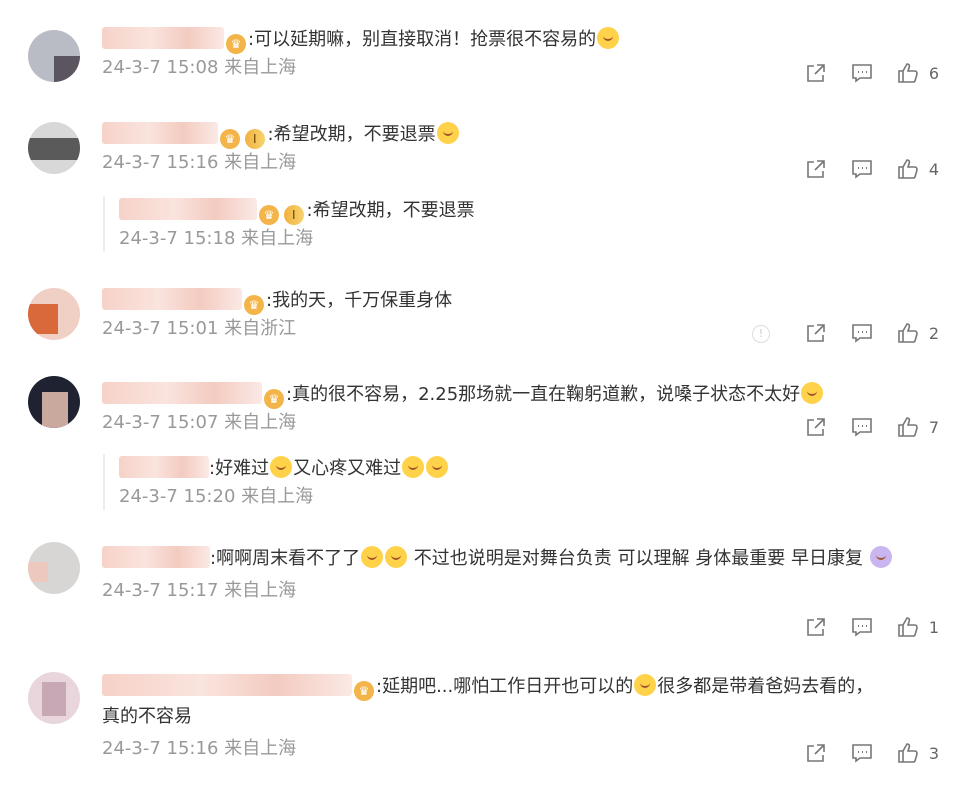  Describe the element at coordinates (347, 468) in the screenshot. I see `reply-text: 又心疼又难过` at that location.